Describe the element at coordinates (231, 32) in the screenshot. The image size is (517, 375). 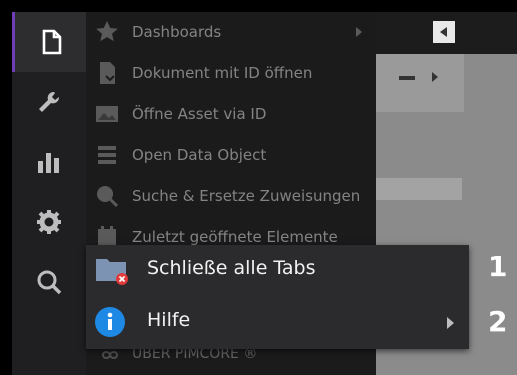
I see `menu-item-dashboards: Dashboards` at that location.